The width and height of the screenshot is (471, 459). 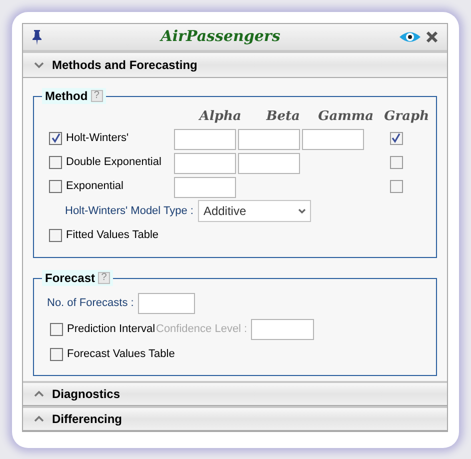 I want to click on model-type-dropdown: Additive, so click(x=255, y=211).